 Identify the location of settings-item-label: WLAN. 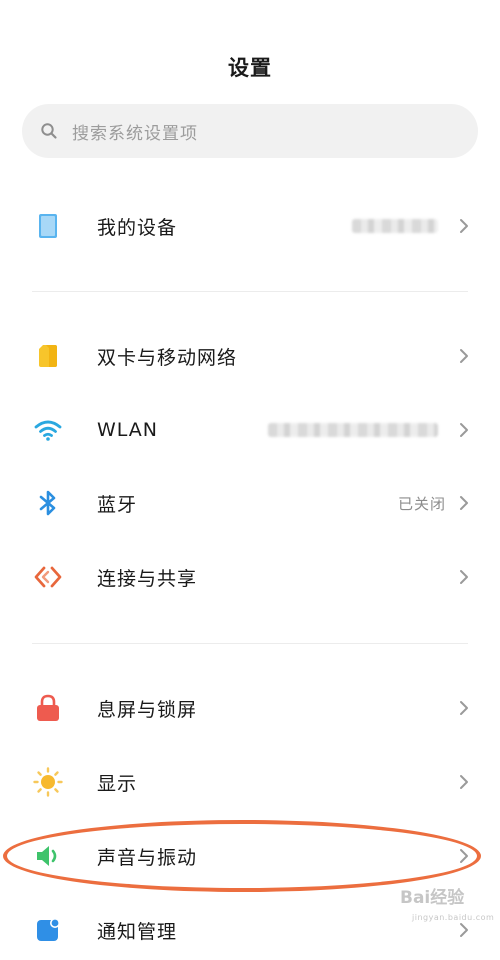
(128, 430).